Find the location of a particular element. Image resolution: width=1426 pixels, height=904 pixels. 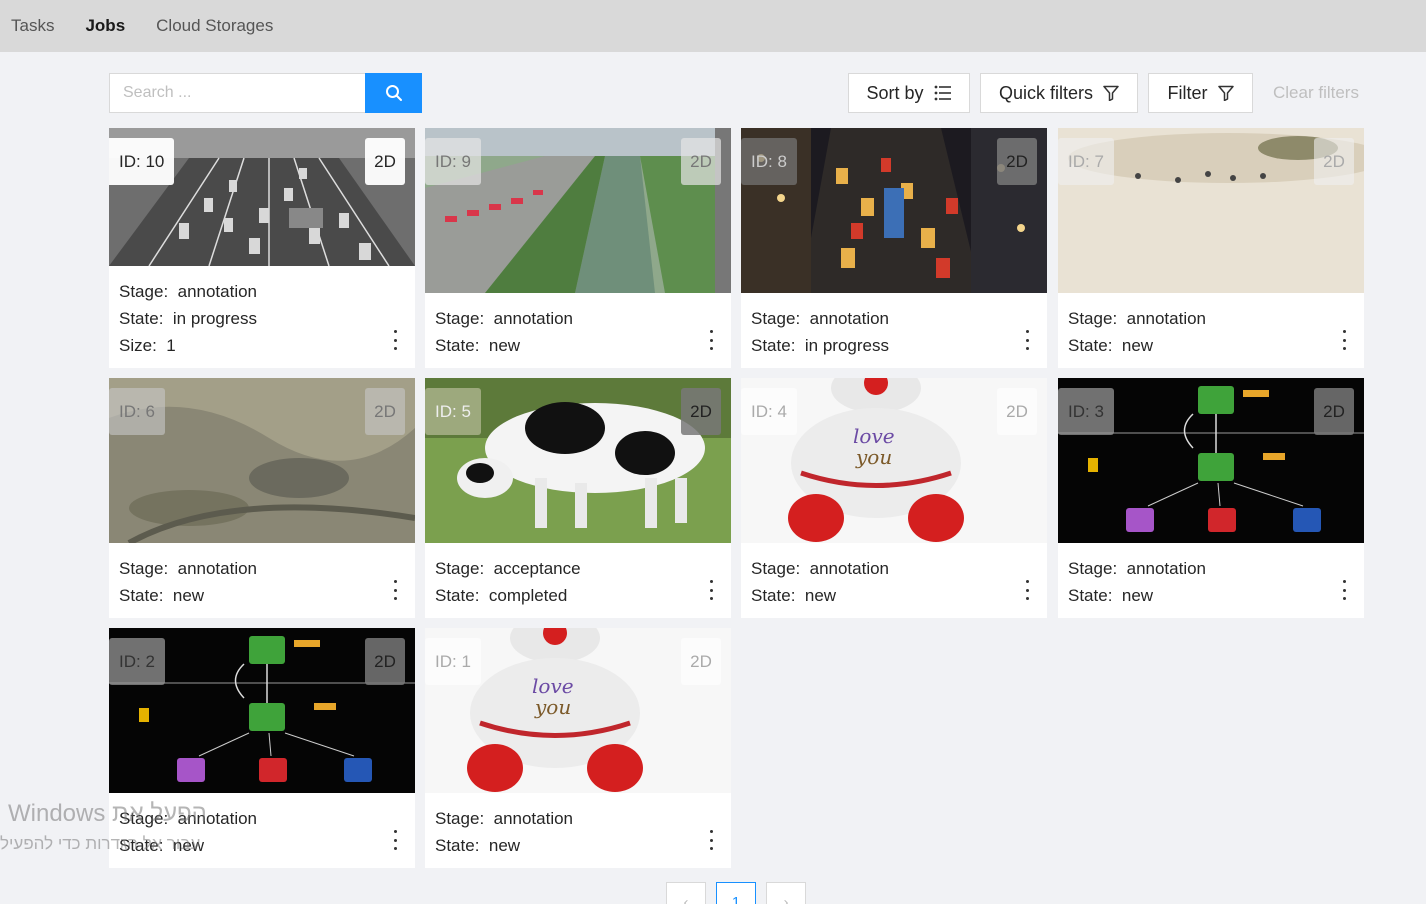

job-card: ID: 6 2D Stage: annotation State: new is located at coordinates (262, 498).